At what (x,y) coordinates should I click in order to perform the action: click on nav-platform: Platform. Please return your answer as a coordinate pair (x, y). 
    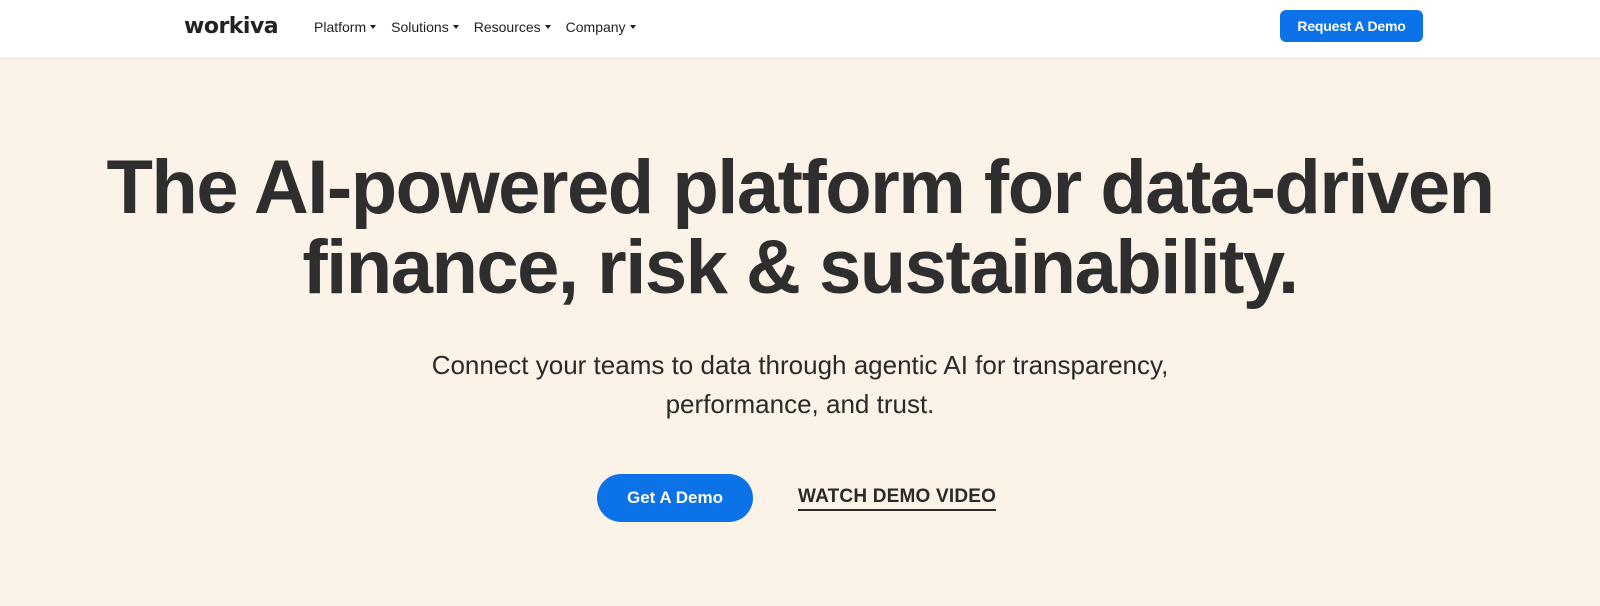
    Looking at the image, I should click on (345, 27).